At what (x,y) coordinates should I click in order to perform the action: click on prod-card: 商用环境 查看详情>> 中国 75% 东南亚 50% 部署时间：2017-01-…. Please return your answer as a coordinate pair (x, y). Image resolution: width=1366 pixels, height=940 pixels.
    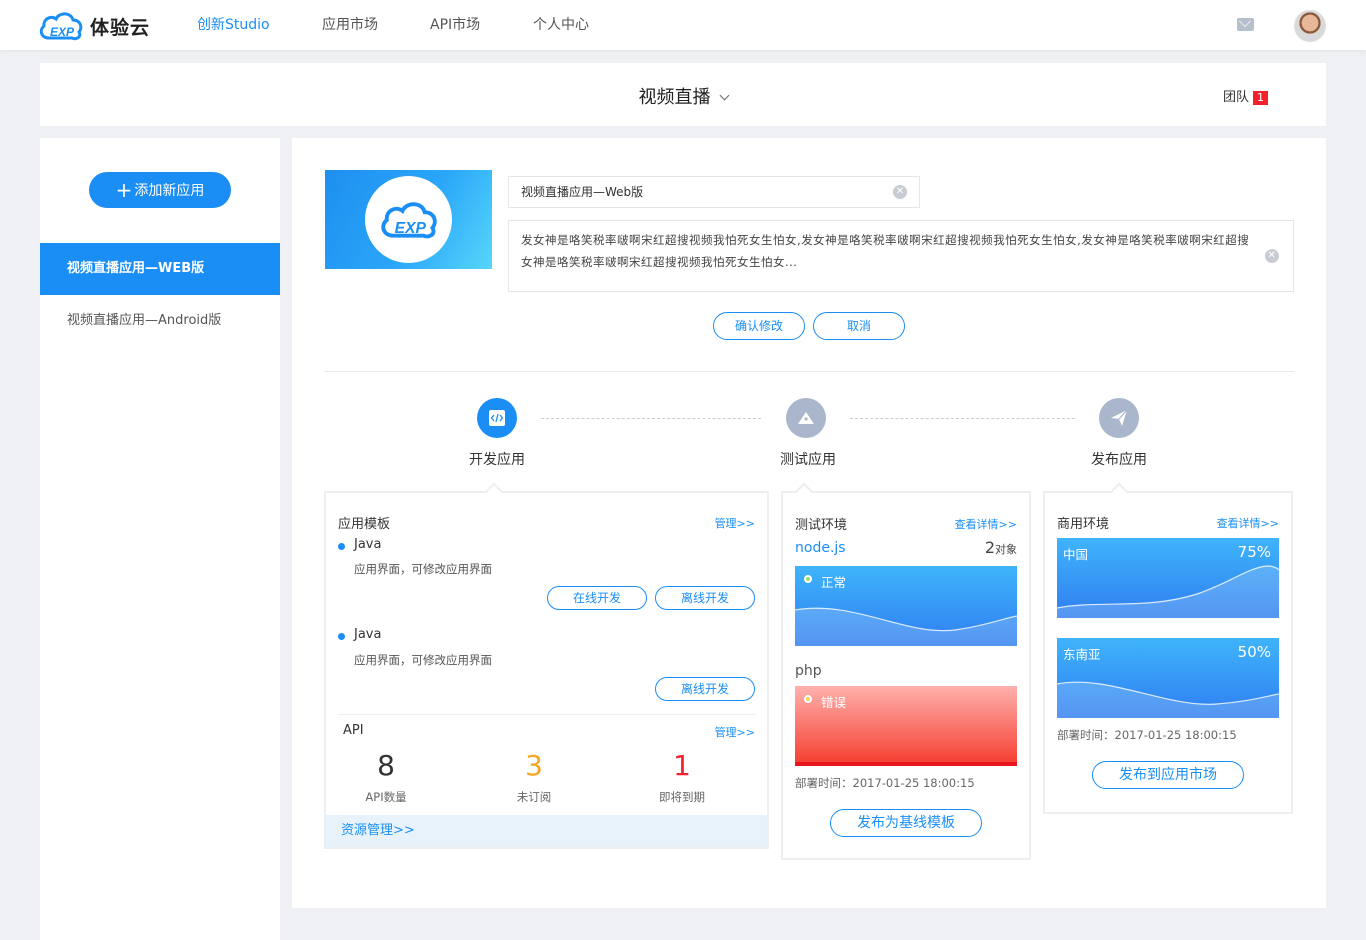
    Looking at the image, I should click on (1168, 648).